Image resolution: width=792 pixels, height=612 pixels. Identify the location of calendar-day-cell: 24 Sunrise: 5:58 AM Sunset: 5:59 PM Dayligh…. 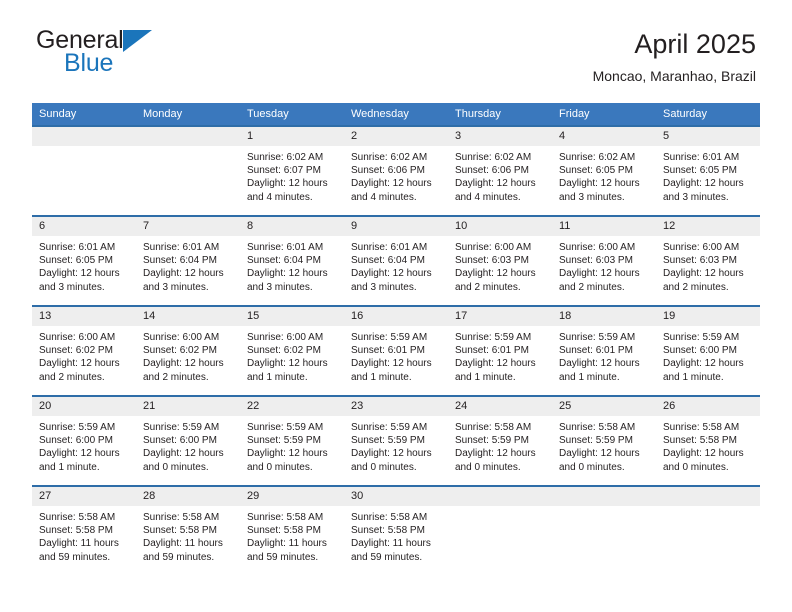
(500, 440).